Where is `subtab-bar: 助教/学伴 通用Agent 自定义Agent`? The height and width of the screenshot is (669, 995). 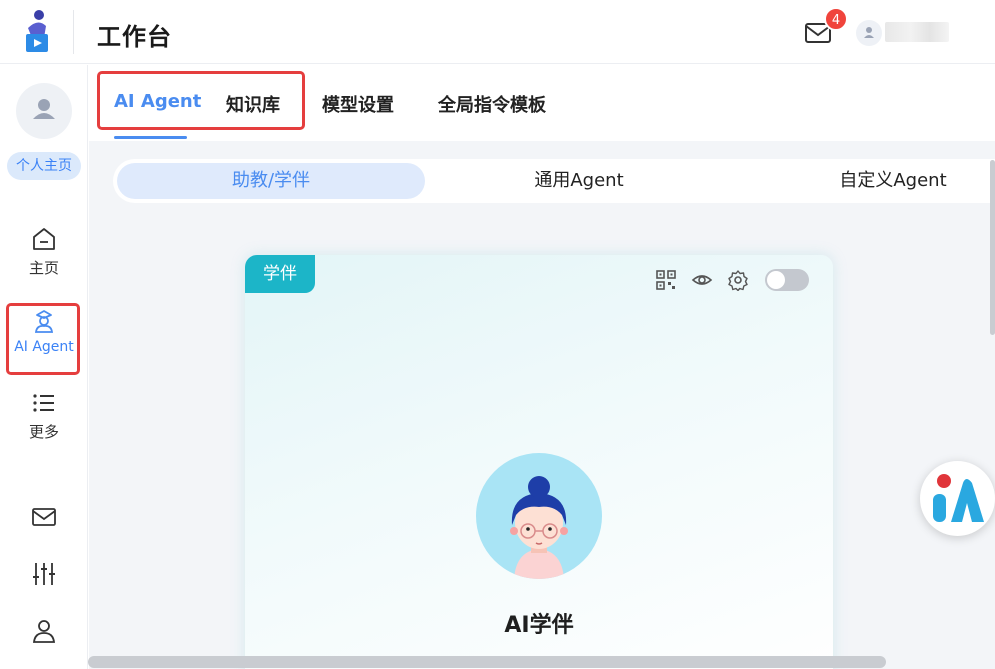
subtab-bar: 助教/学伴 通用Agent 自定义Agent is located at coordinates (554, 181).